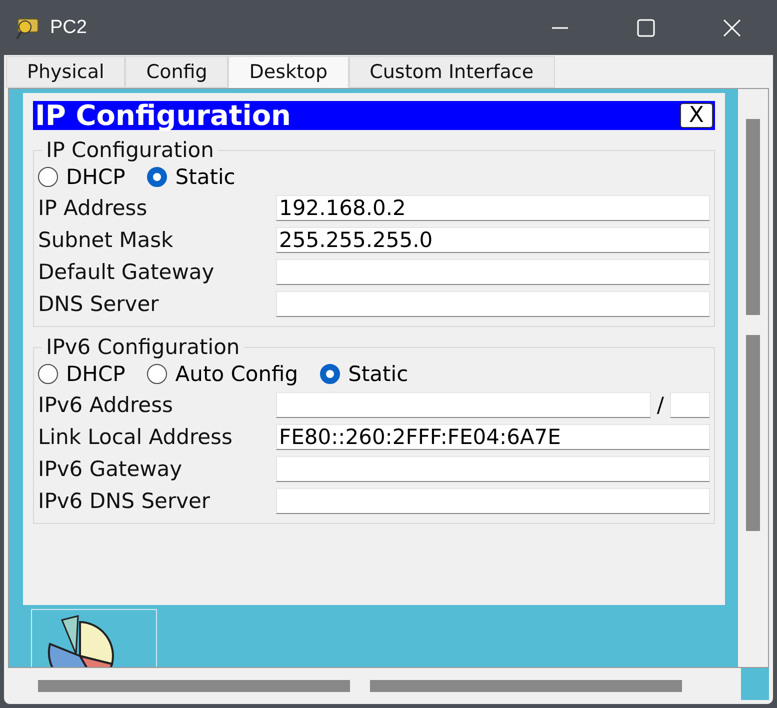  What do you see at coordinates (111, 469) in the screenshot?
I see `field-label: IPv6 Gateway` at bounding box center [111, 469].